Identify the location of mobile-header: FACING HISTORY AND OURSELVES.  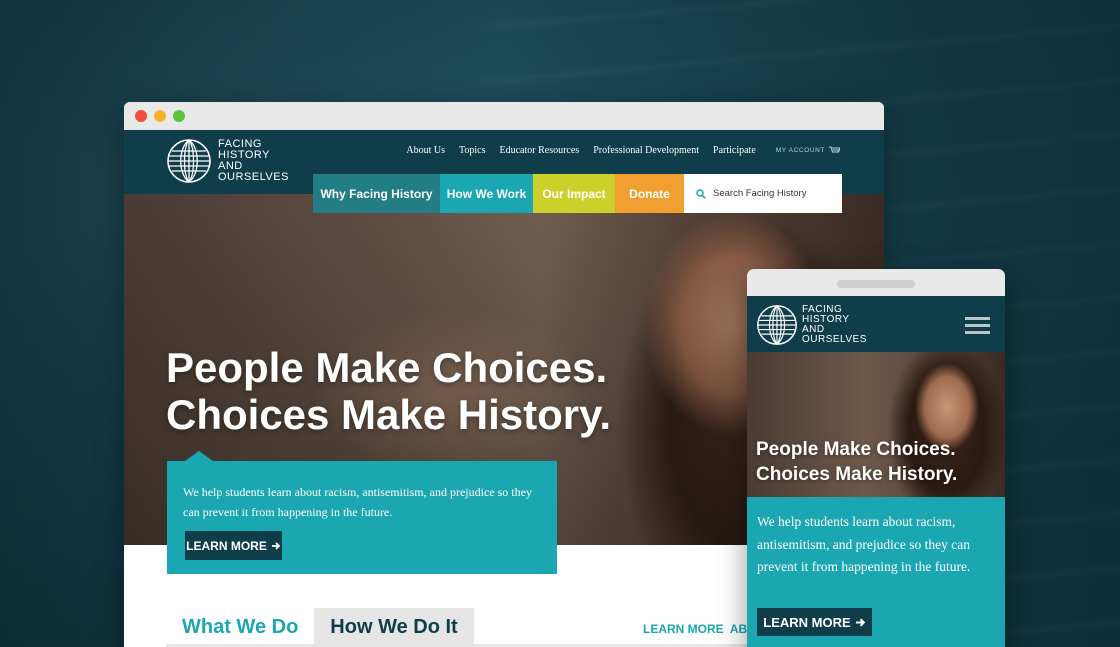
(876, 324).